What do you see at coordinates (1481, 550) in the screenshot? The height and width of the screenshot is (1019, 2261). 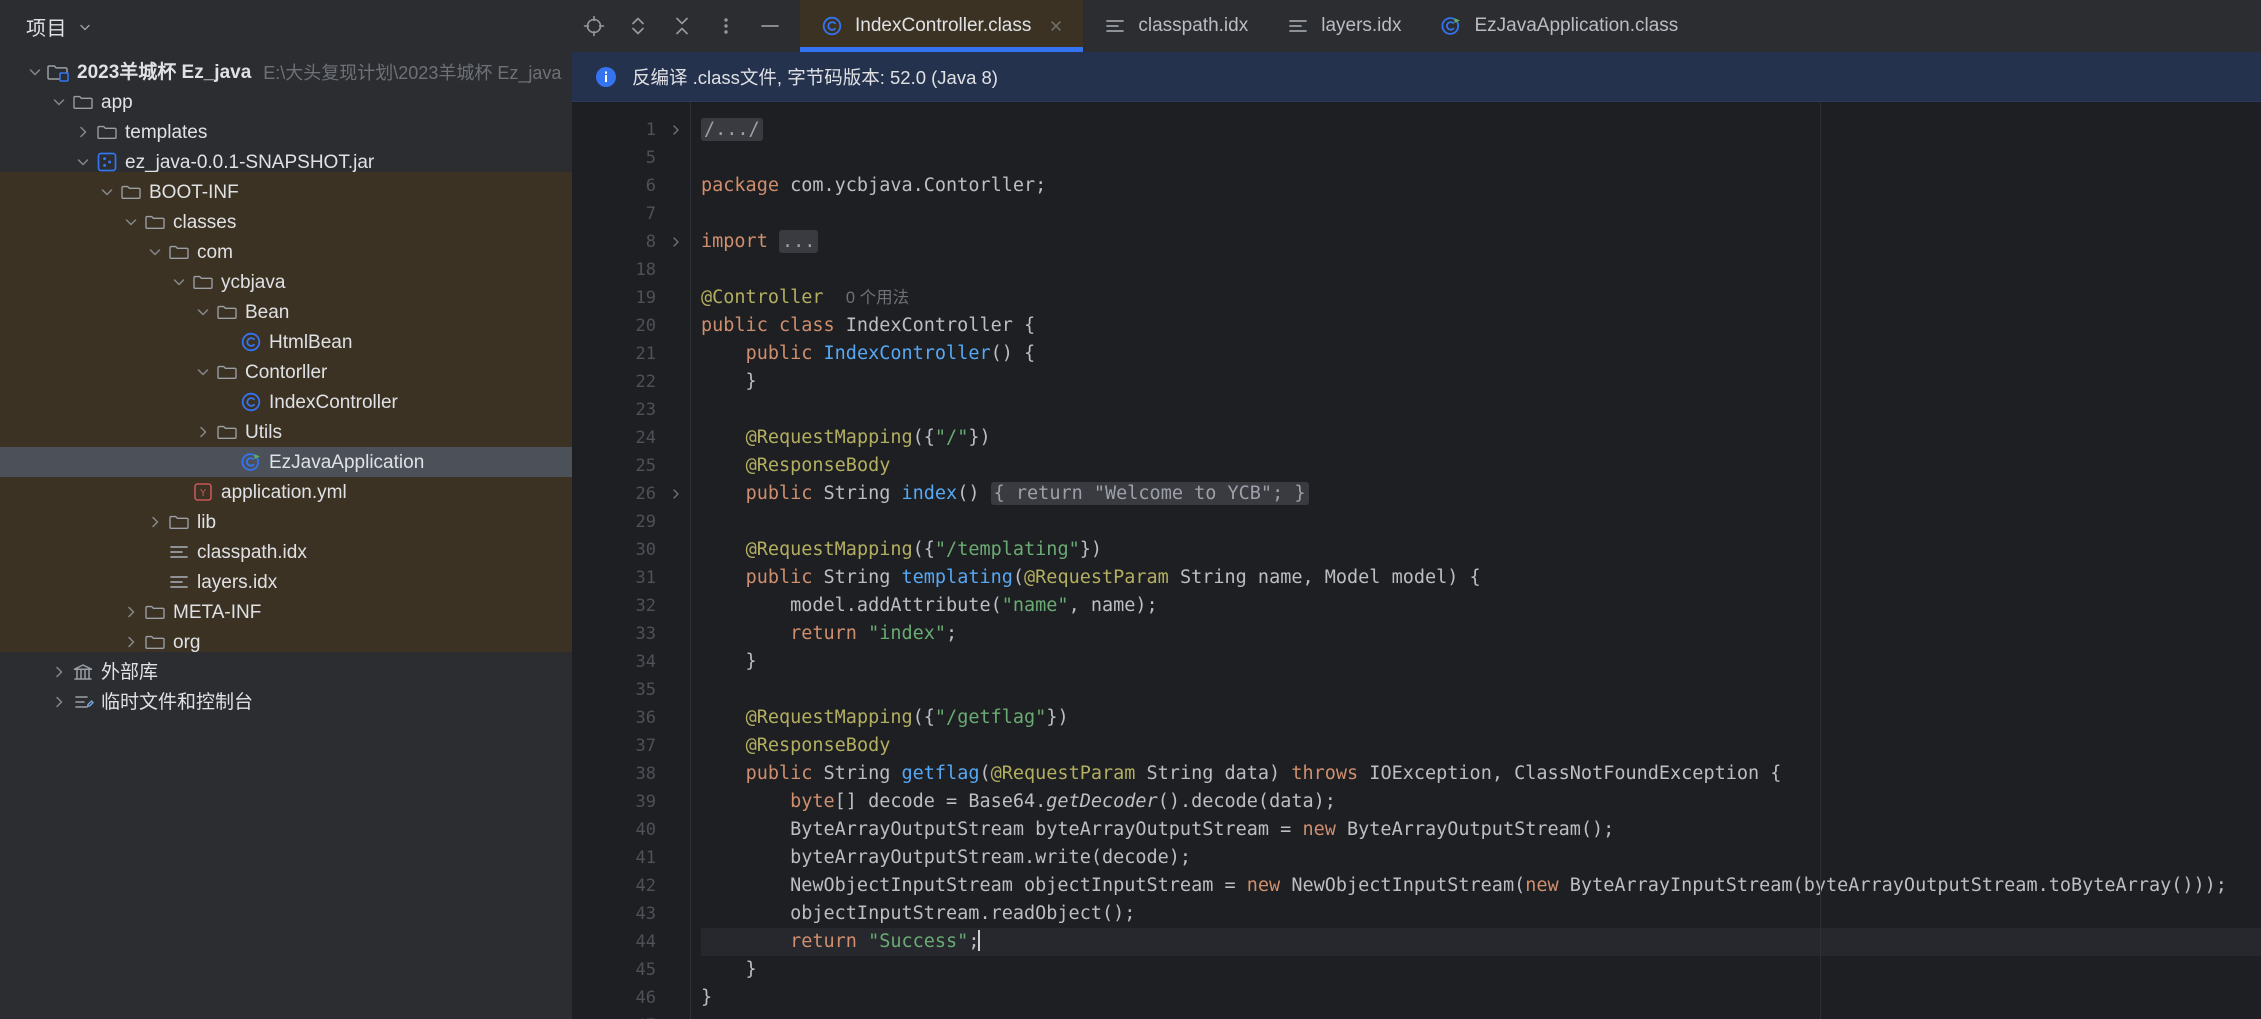 I see `code-line: @RequestMapping({"/templating"})` at bounding box center [1481, 550].